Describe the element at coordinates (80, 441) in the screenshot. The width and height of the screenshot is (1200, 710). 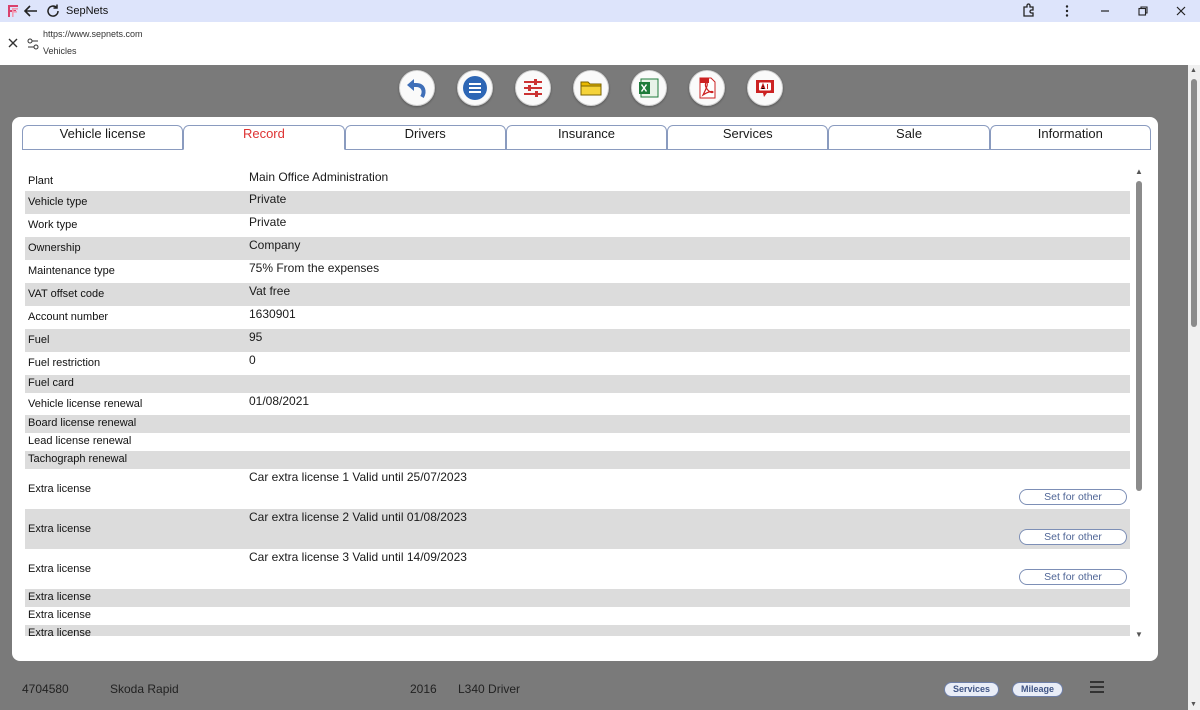
I see `field-label: Lead license renewal` at that location.